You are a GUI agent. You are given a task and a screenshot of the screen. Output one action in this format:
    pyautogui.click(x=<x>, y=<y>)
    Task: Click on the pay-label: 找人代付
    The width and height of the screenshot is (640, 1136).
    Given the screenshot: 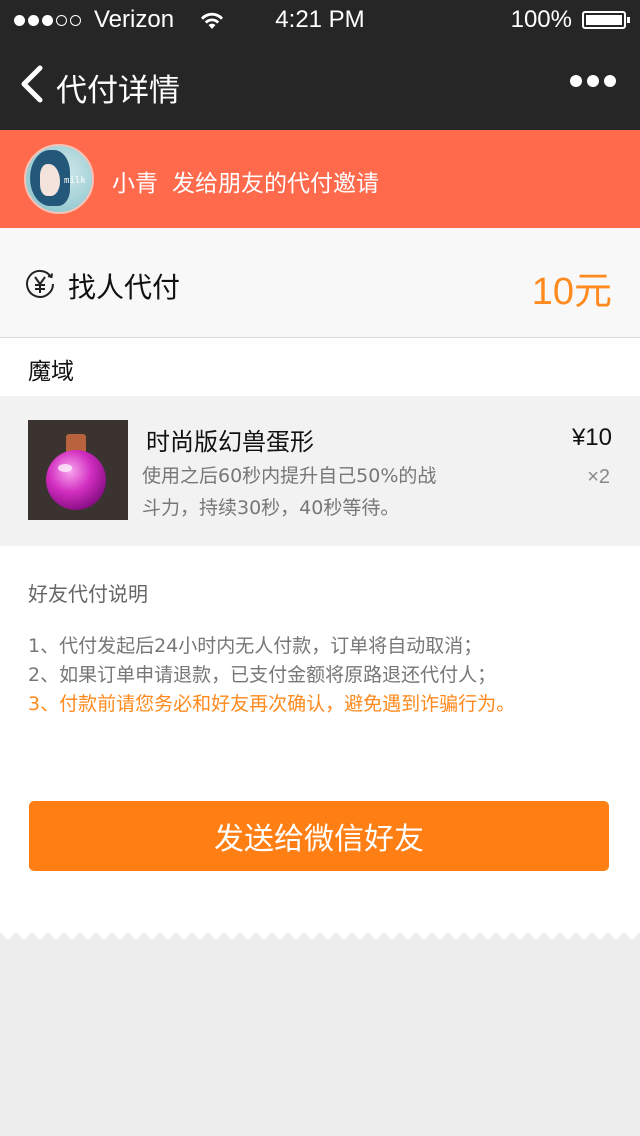 What is the action you would take?
    pyautogui.click(x=124, y=287)
    